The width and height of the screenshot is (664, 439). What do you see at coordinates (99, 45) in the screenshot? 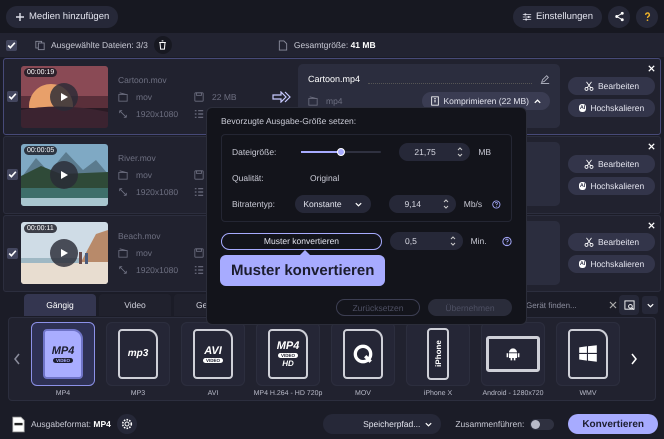
I see `selected-files-label: Ausgewählte Dateien: 3/3` at bounding box center [99, 45].